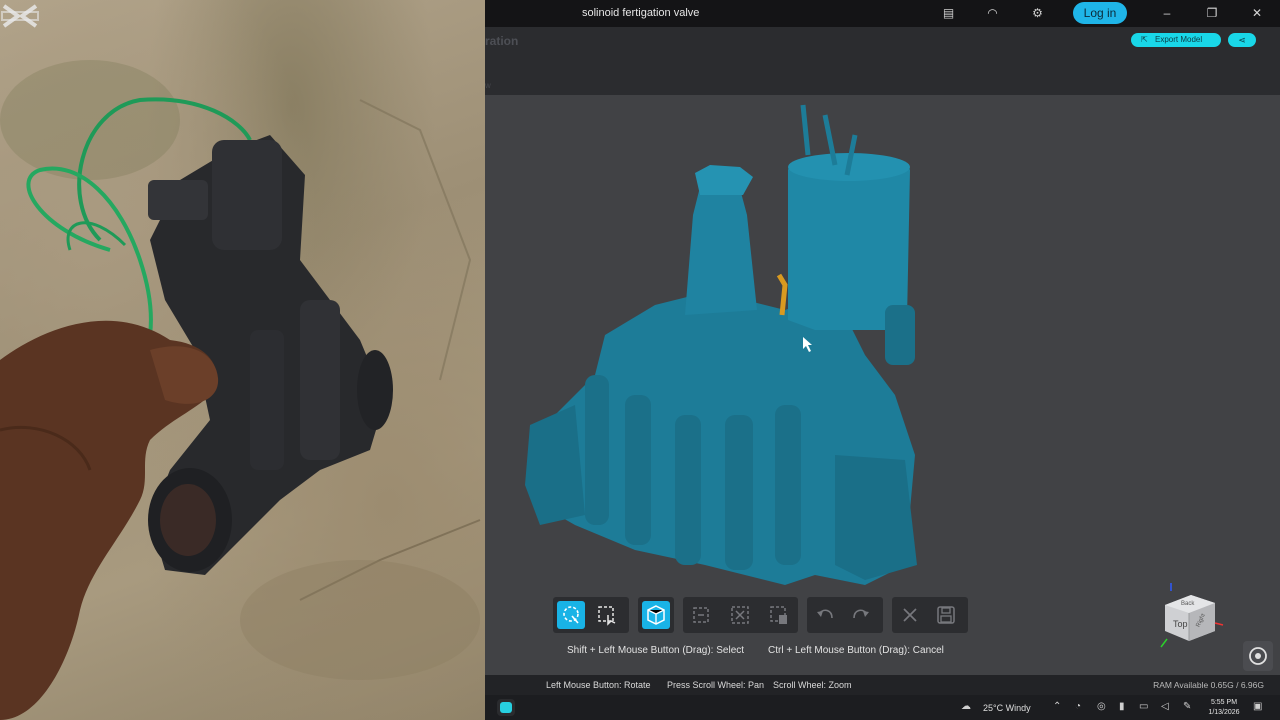 The width and height of the screenshot is (1280, 720). I want to click on target-icon, so click(1258, 656).